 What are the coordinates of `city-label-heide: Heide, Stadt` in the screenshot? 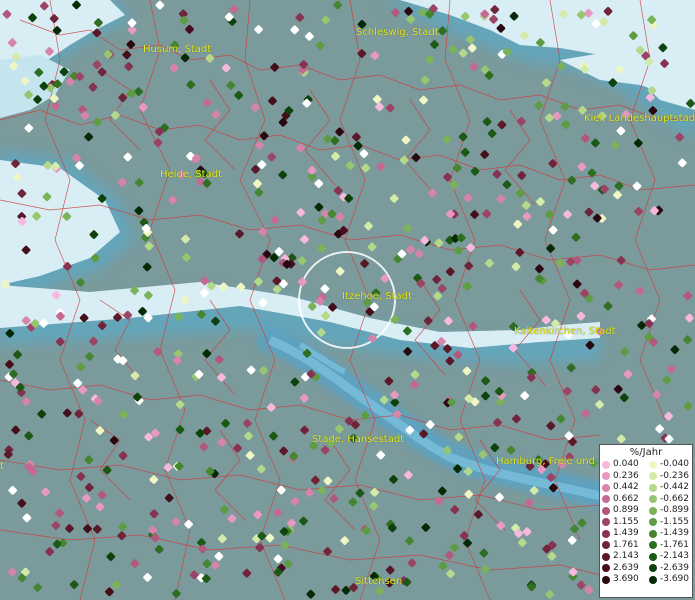 It's located at (191, 174).